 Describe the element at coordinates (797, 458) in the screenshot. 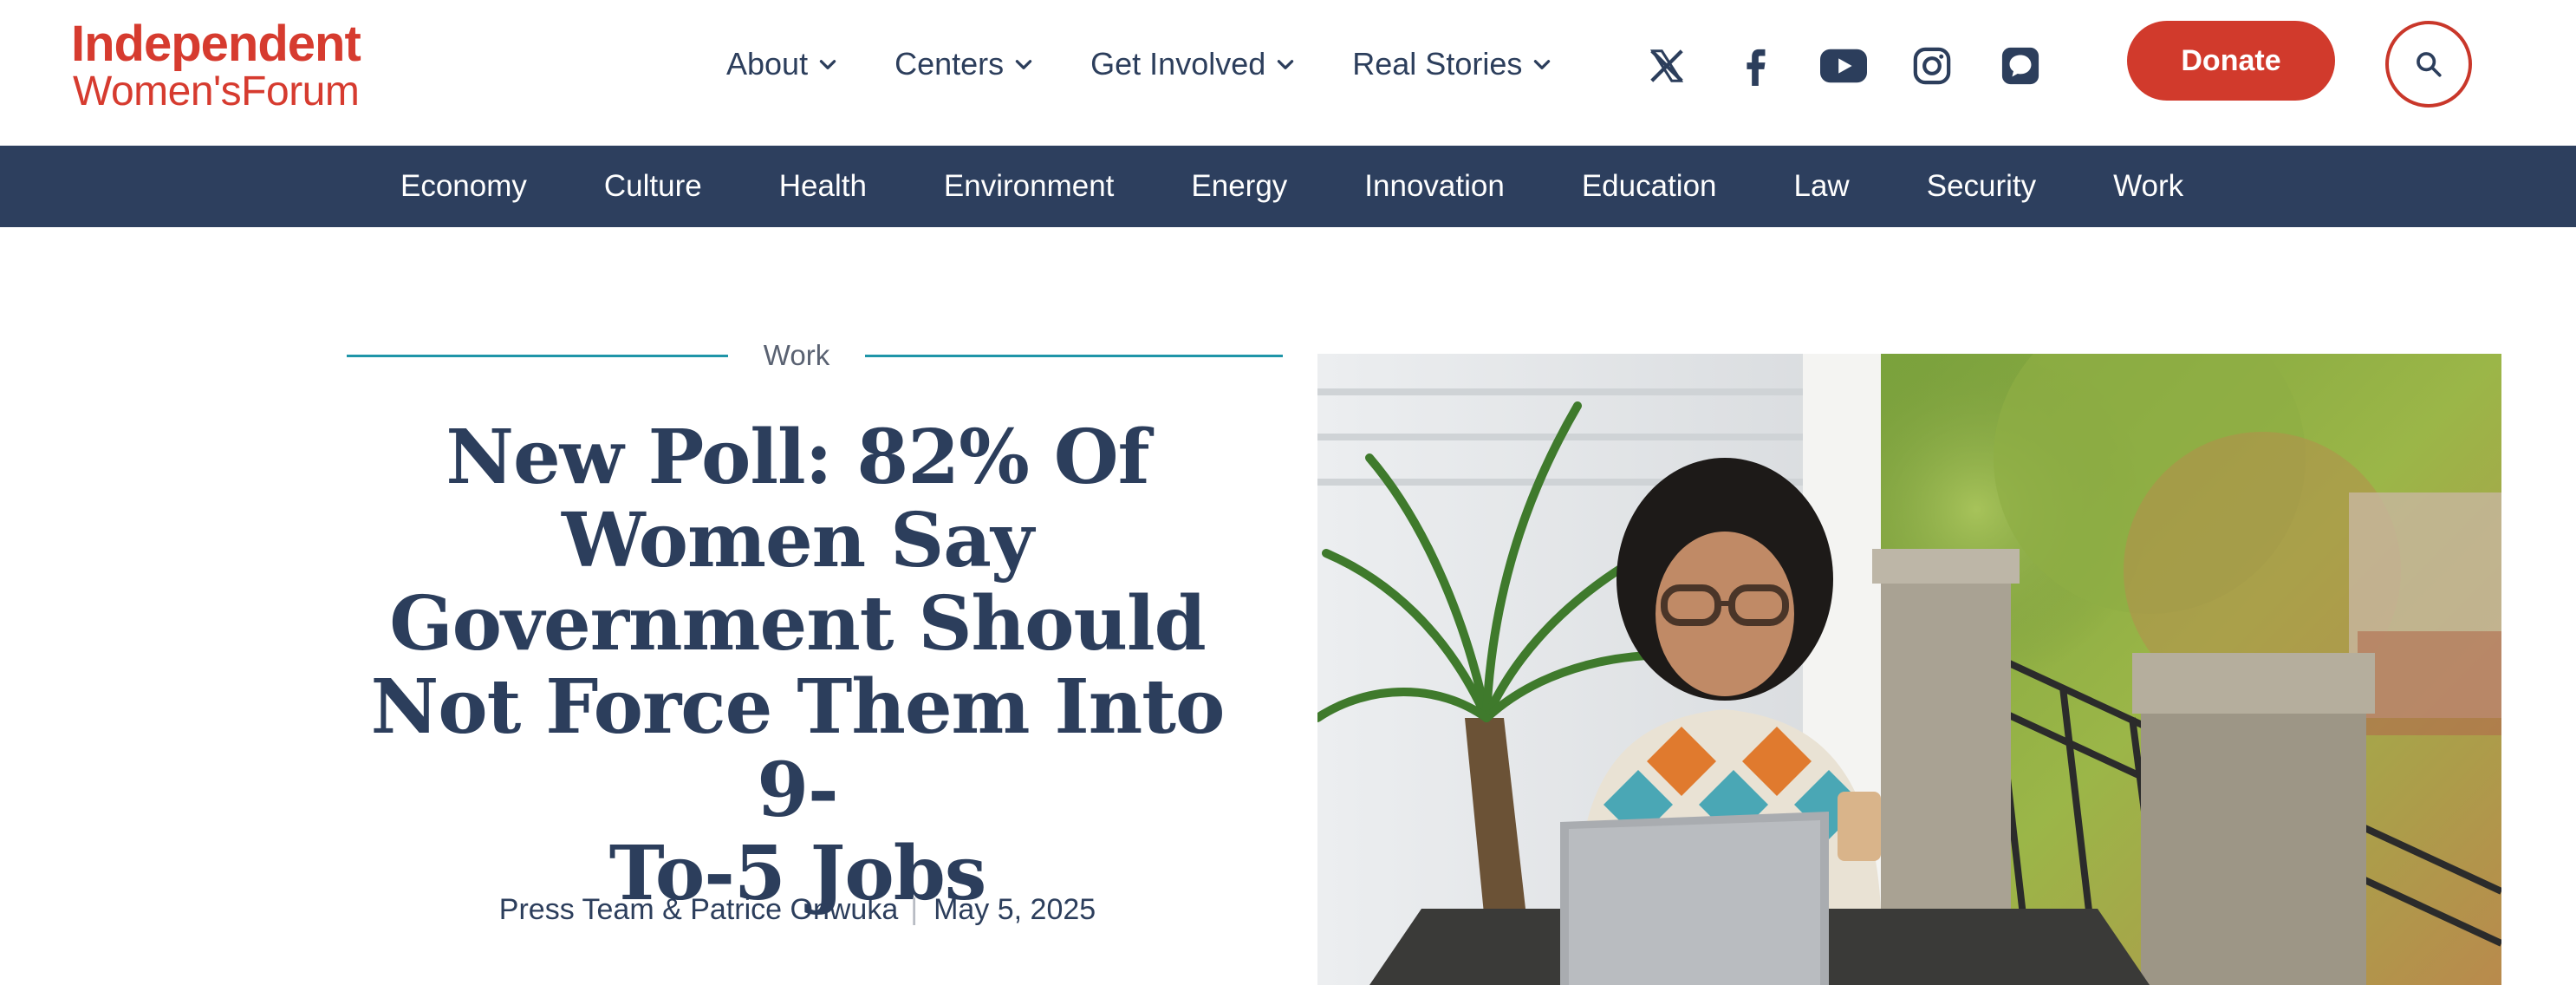

I see `headline-line: New Poll: 82% Of` at that location.